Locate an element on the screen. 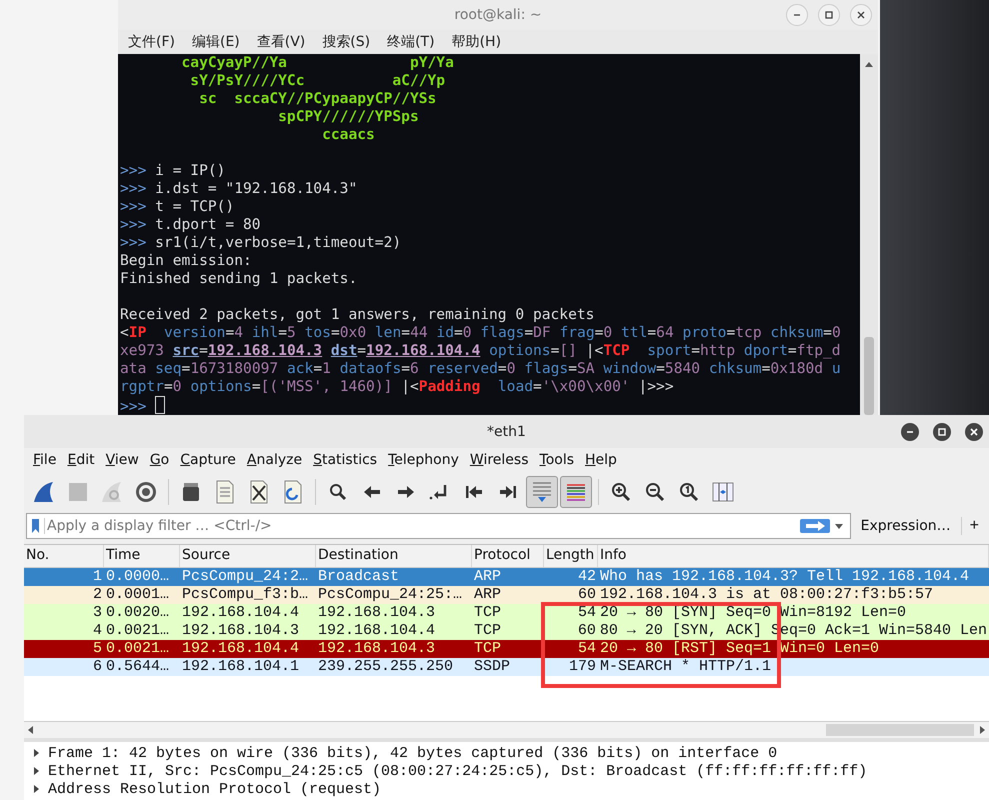 This screenshot has width=989, height=800. column-header: Time is located at coordinates (142, 556).